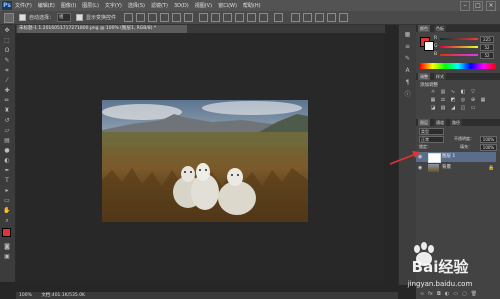 The width and height of the screenshot is (500, 299). What do you see at coordinates (429, 46) in the screenshot?
I see `background-color-preview` at bounding box center [429, 46].